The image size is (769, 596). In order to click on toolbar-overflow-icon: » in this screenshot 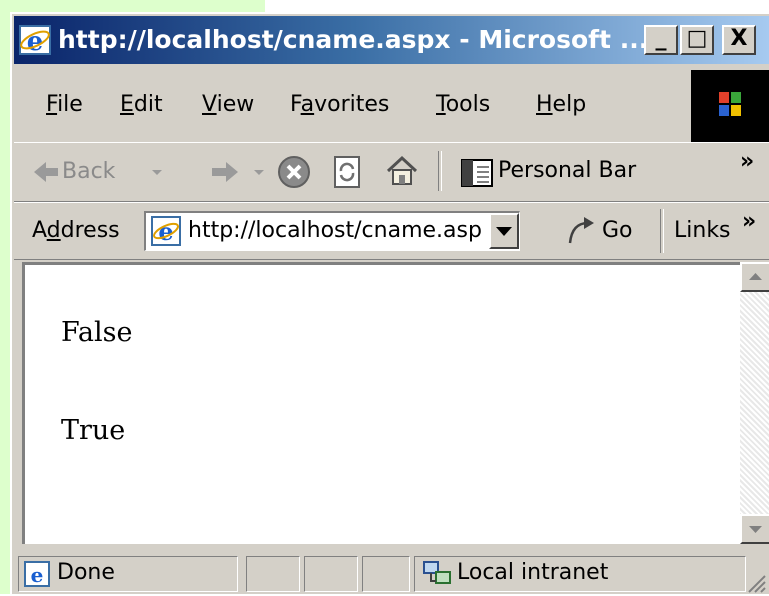, I will do `click(747, 161)`.